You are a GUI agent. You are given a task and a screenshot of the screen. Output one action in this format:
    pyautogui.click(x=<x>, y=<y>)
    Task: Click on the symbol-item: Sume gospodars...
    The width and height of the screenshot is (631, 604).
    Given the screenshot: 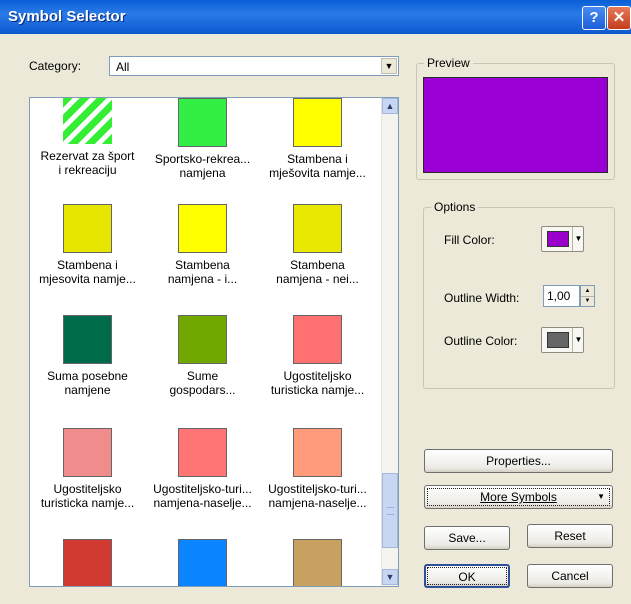 What is the action you would take?
    pyautogui.click(x=202, y=356)
    